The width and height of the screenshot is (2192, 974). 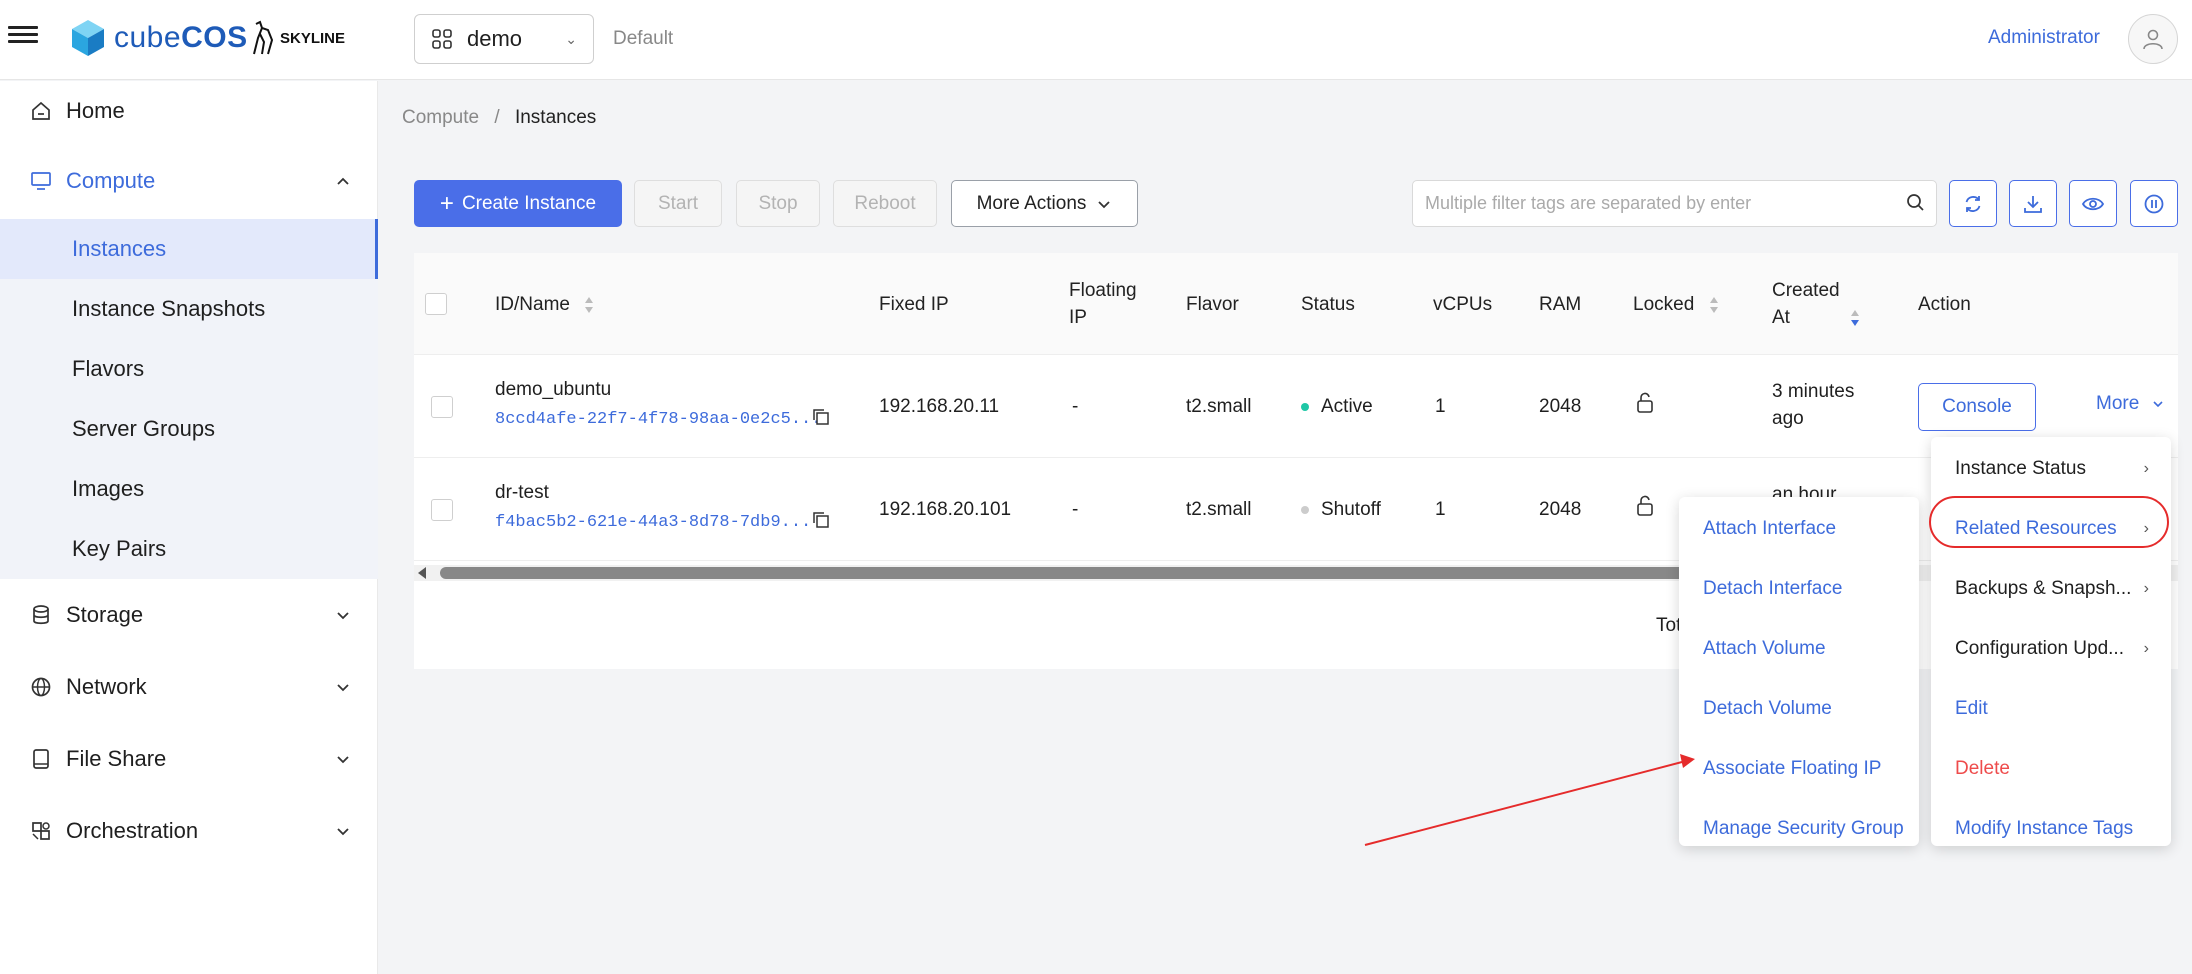 I want to click on sidebar-item-label: Storage, so click(x=105, y=614).